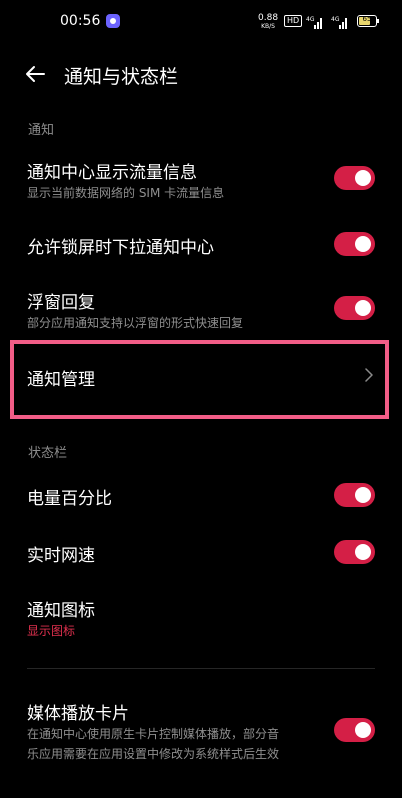  I want to click on chevron-right-icon, so click(369, 375).